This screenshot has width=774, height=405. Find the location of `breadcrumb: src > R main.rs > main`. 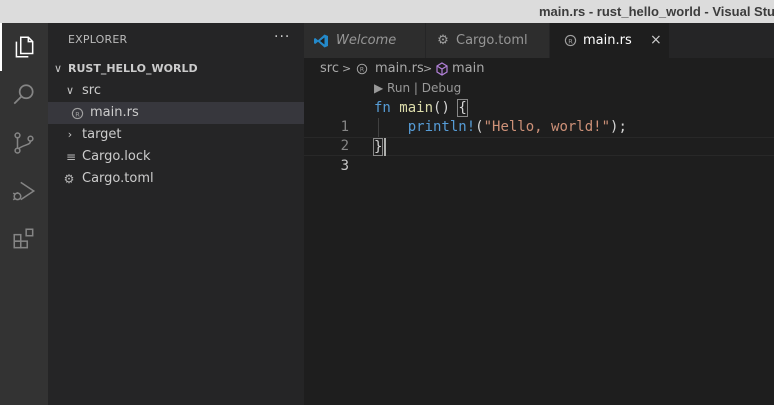

breadcrumb: src > R main.rs > main is located at coordinates (539, 69).